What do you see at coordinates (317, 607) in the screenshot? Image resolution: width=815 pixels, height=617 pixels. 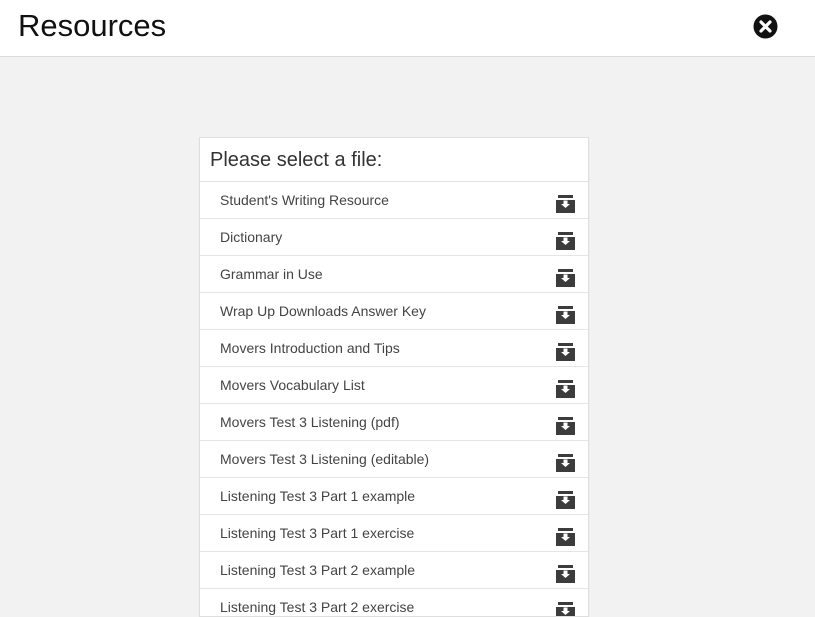 I see `file-label: Listening Test 3 Part 2 exercise` at bounding box center [317, 607].